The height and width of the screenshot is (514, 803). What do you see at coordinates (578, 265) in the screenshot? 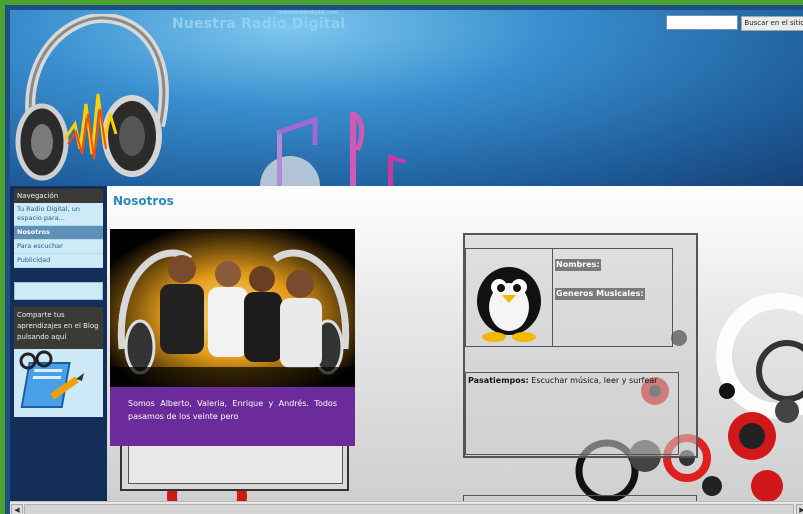
I see `names-label: Nombres:` at bounding box center [578, 265].